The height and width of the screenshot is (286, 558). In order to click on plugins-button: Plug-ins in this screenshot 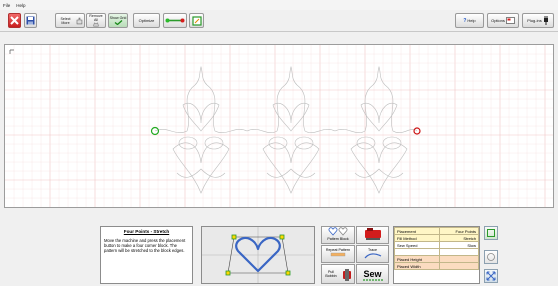, I will do `click(538, 20)`.